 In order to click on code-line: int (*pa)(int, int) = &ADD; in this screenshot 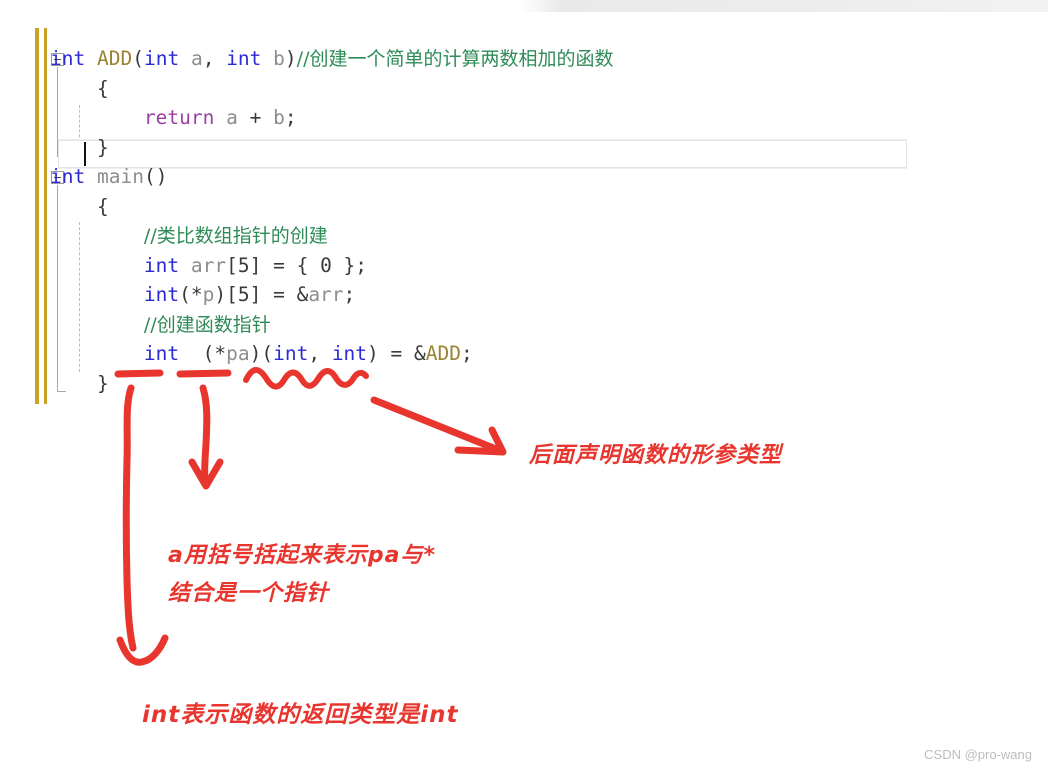, I will do `click(331, 354)`.